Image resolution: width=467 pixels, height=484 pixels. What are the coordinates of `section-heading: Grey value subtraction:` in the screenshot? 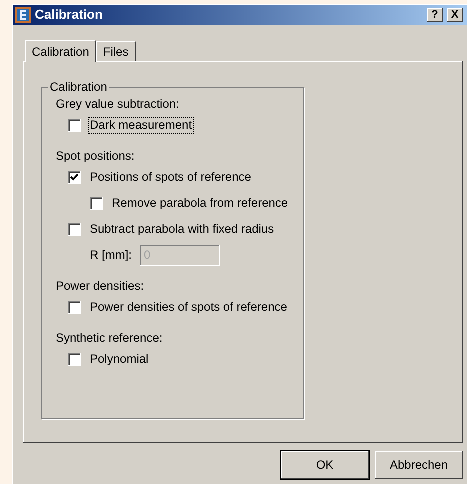 It's located at (118, 104).